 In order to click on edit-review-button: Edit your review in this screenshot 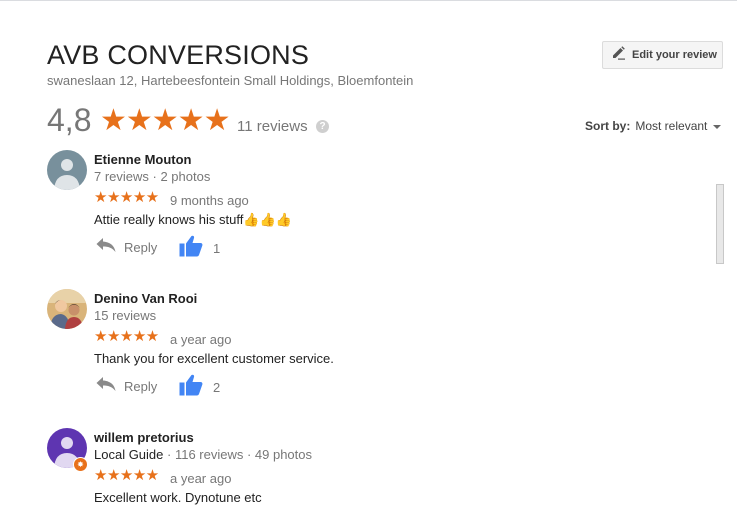, I will do `click(662, 55)`.